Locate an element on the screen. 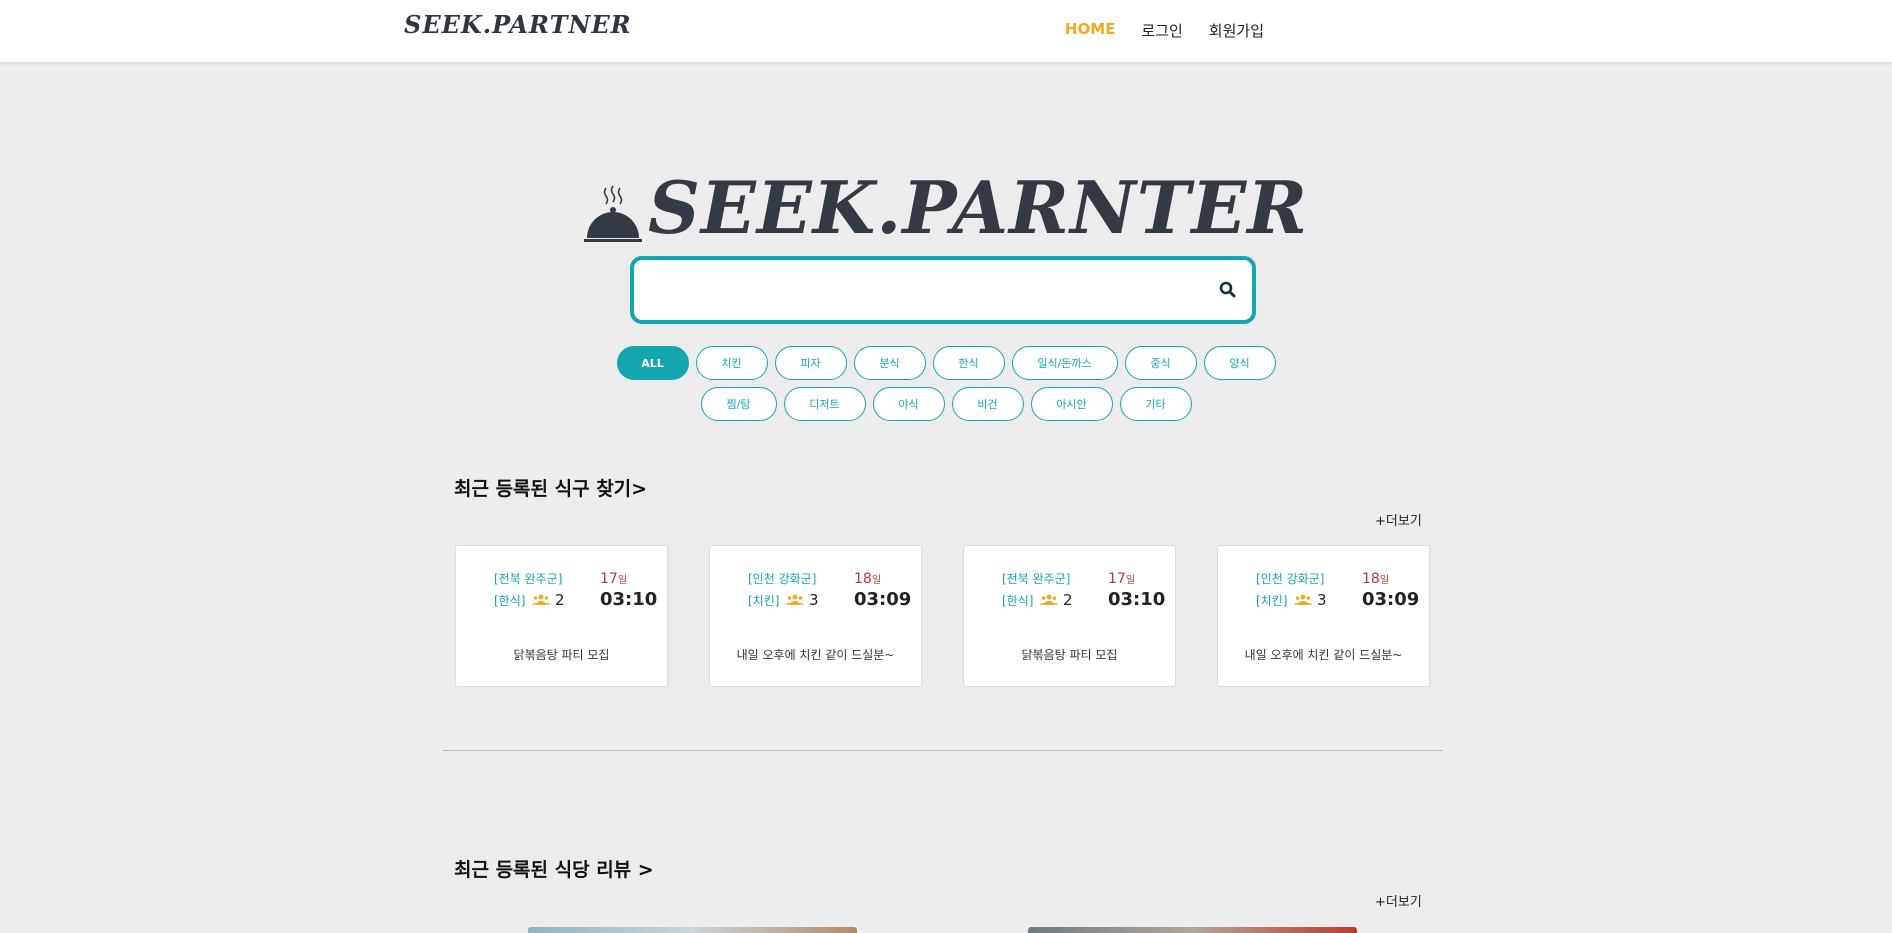 The width and height of the screenshot is (1892, 933). category-chip-western: 양식 is located at coordinates (1239, 363).